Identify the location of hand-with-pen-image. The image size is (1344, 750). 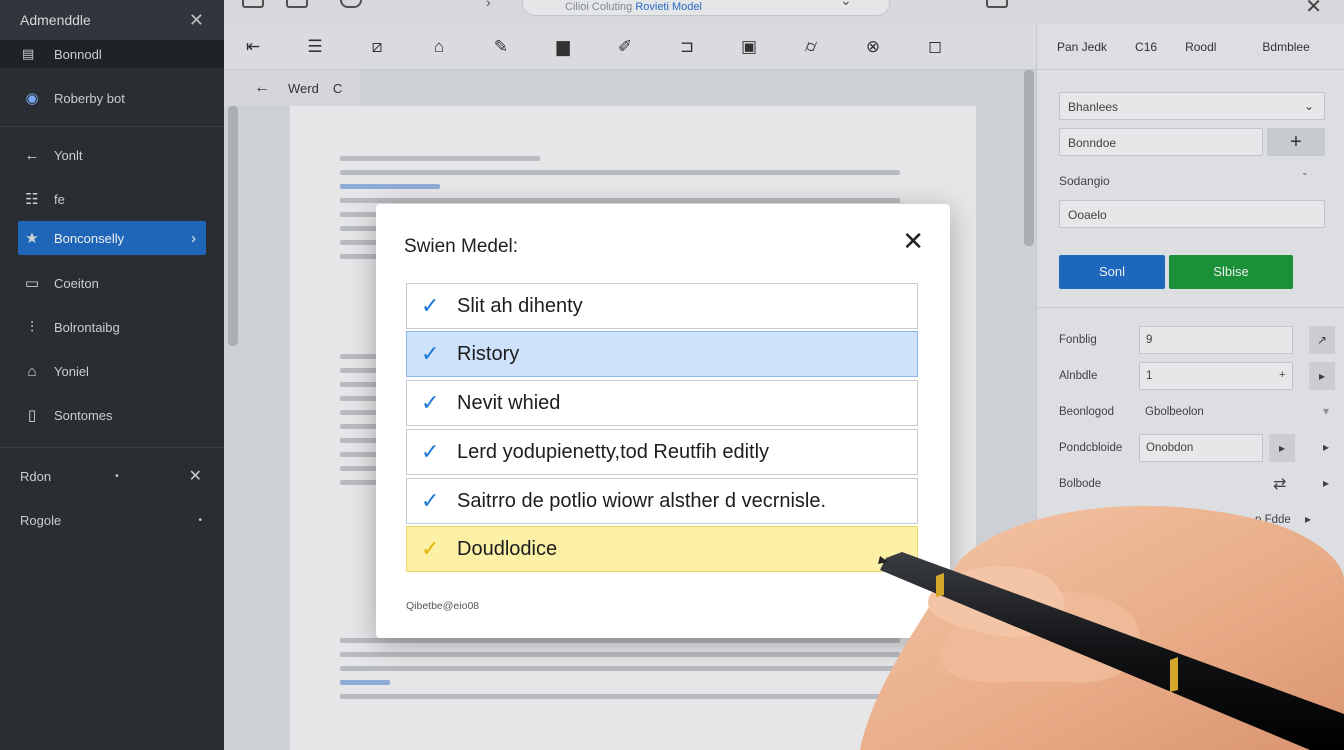
(1092, 625).